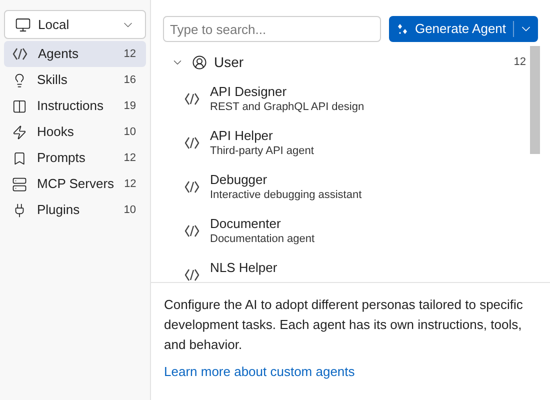 This screenshot has width=550, height=400. Describe the element at coordinates (350, 100) in the screenshot. I see `agent-item: API Designer REST and GraphQL API design` at that location.